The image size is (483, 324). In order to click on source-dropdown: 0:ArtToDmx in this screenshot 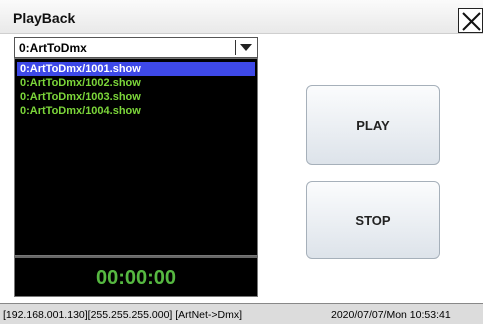, I will do `click(136, 47)`.